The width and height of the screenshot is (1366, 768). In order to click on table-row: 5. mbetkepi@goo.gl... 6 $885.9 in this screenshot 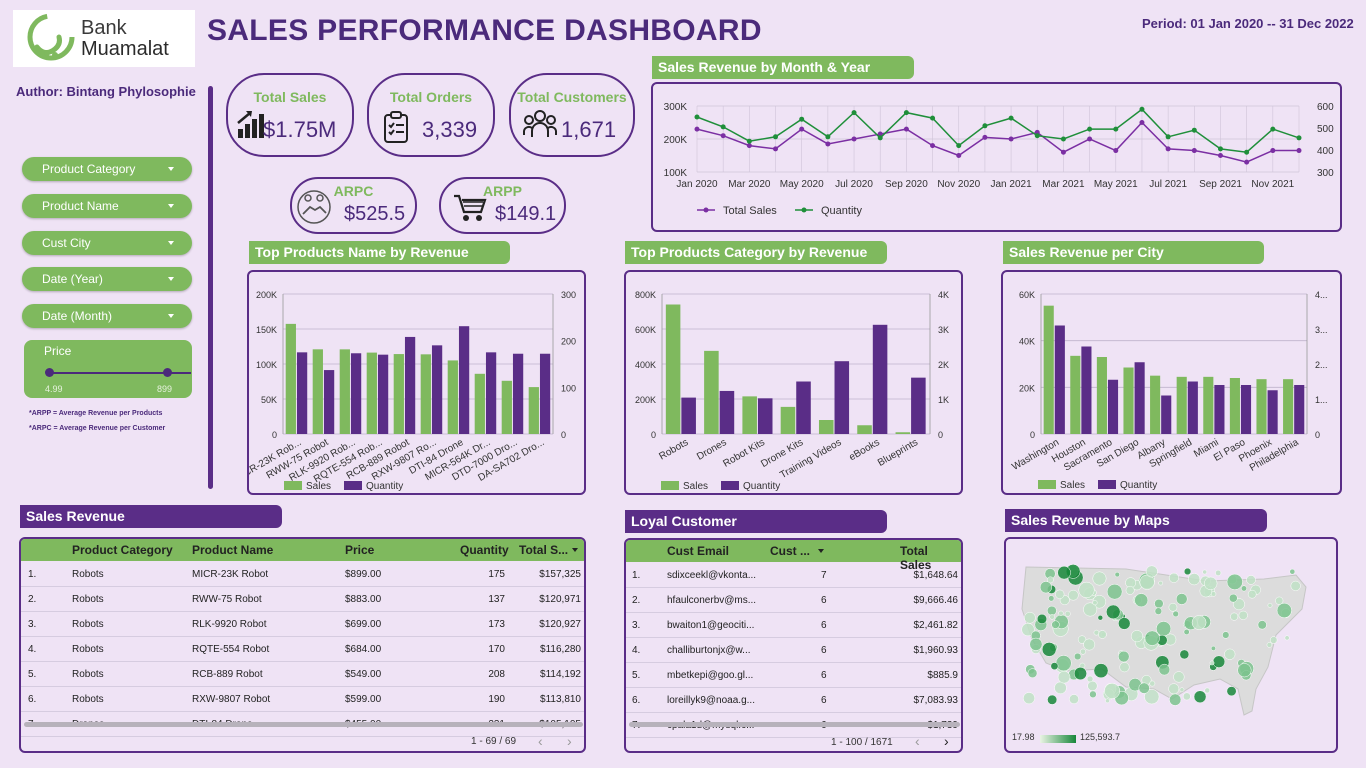, I will do `click(793, 675)`.